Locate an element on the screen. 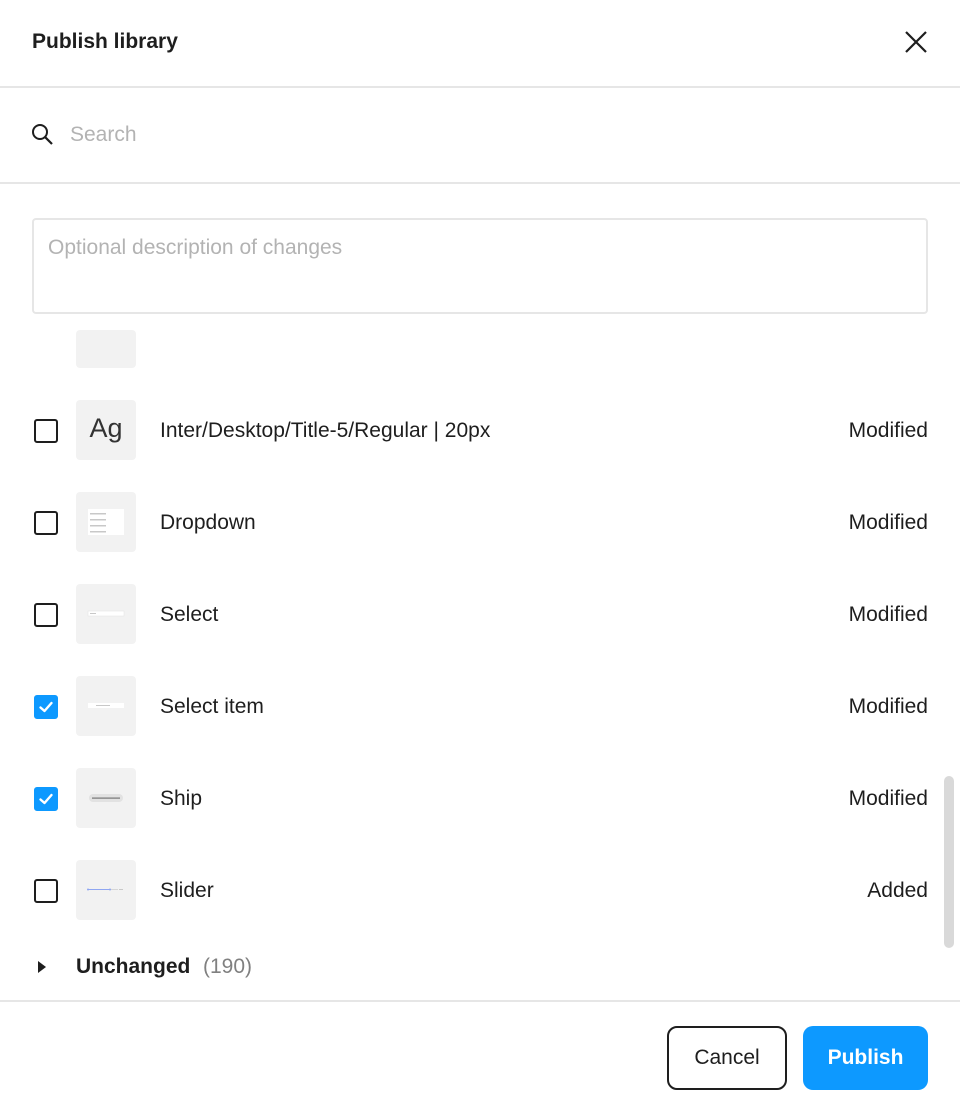 This screenshot has width=960, height=1114. slider-preview-icon is located at coordinates (105, 889).